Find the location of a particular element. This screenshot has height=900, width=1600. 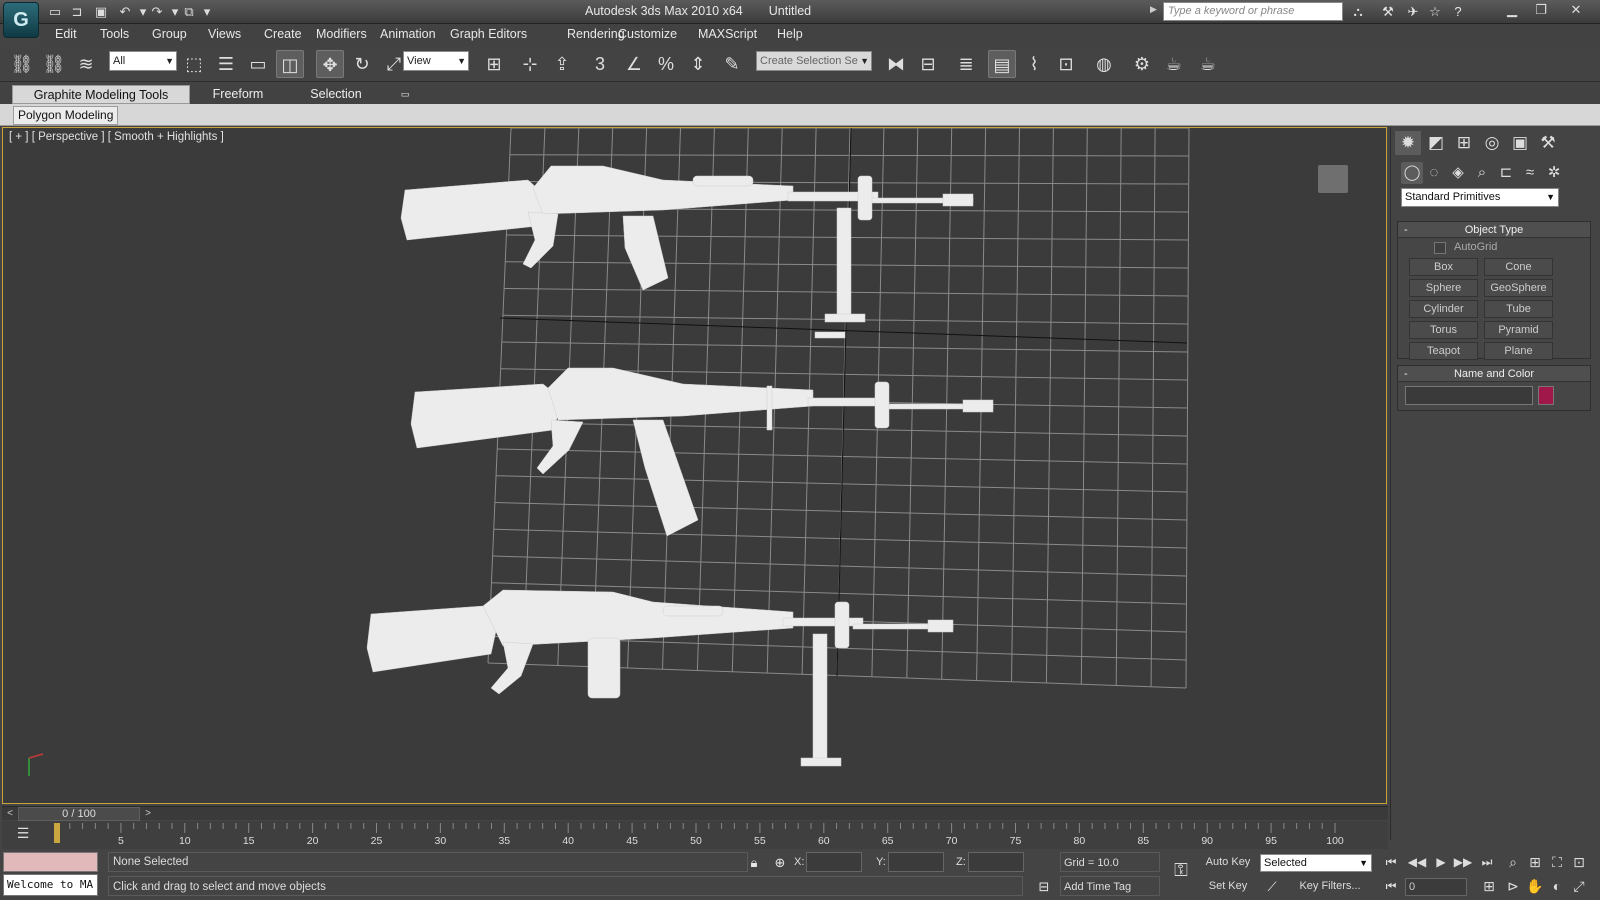

close-icon: ✕ is located at coordinates (1576, 10).